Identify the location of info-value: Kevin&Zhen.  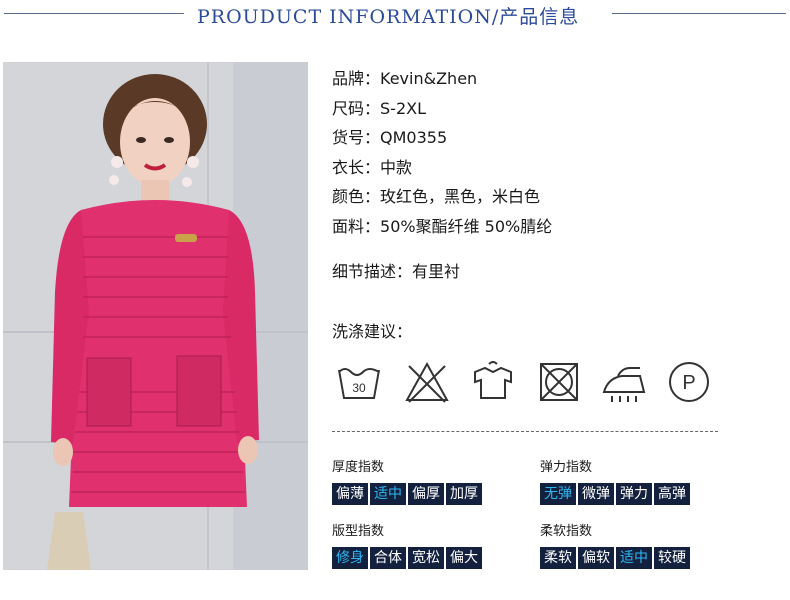
(429, 78).